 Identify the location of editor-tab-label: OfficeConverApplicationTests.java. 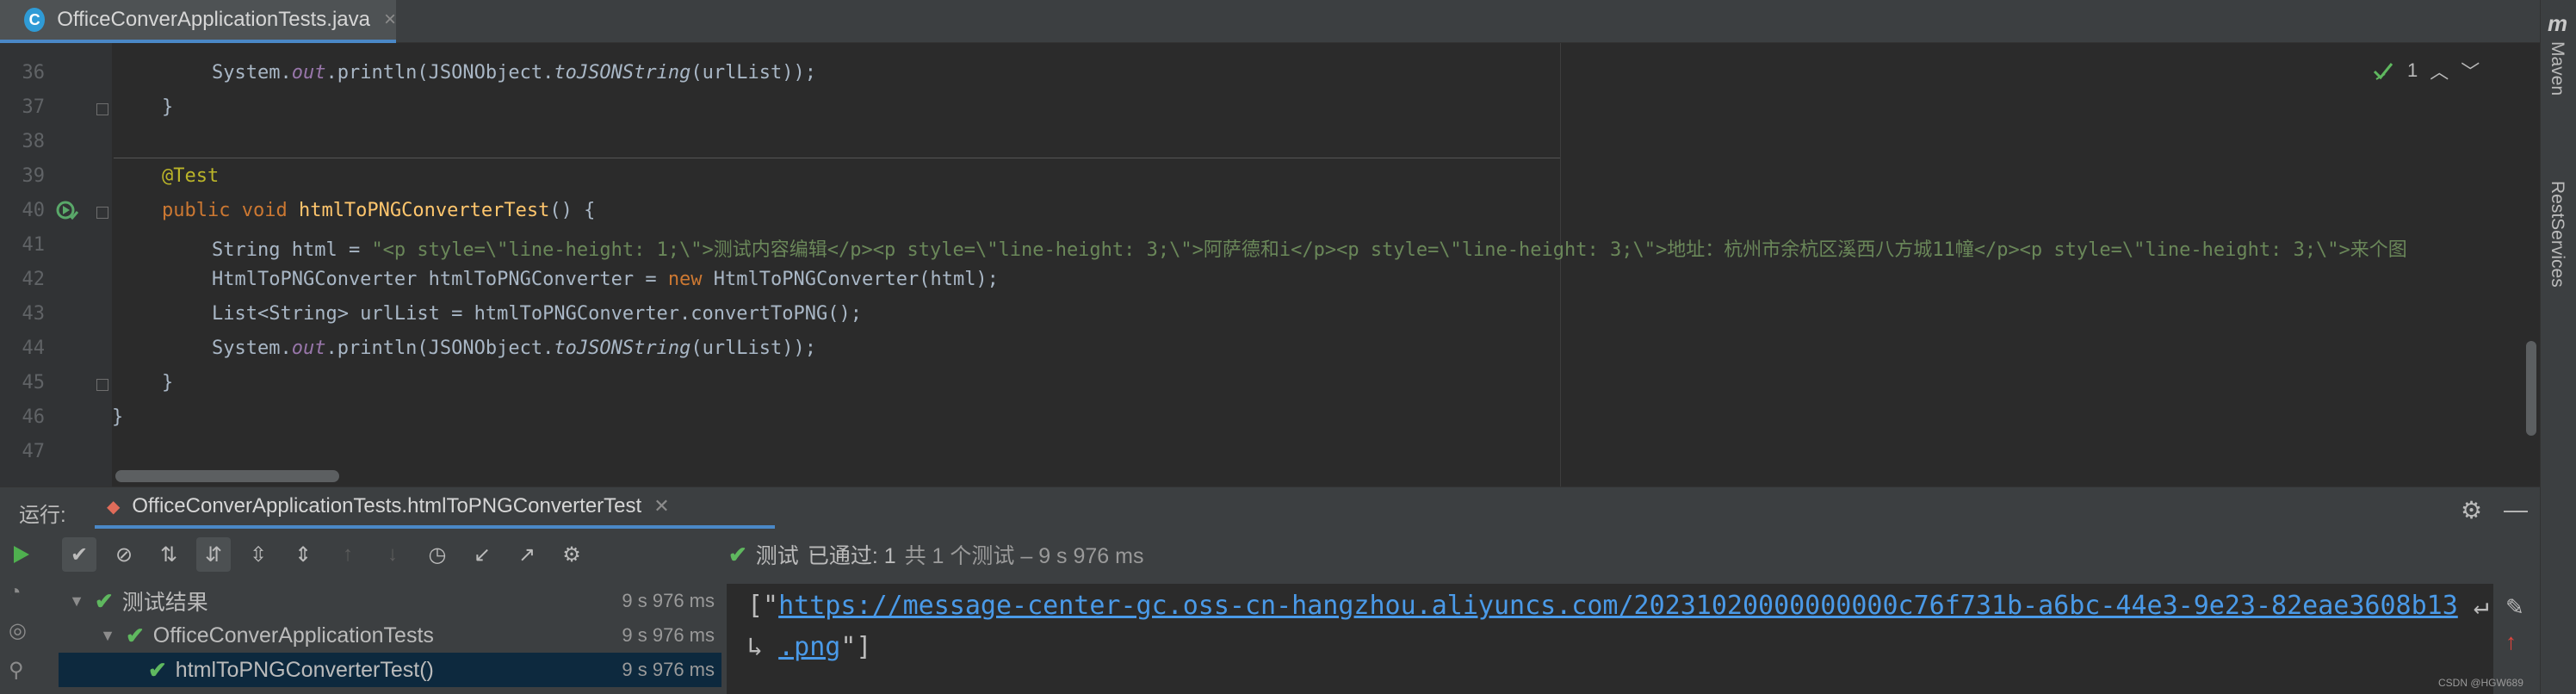
(214, 19).